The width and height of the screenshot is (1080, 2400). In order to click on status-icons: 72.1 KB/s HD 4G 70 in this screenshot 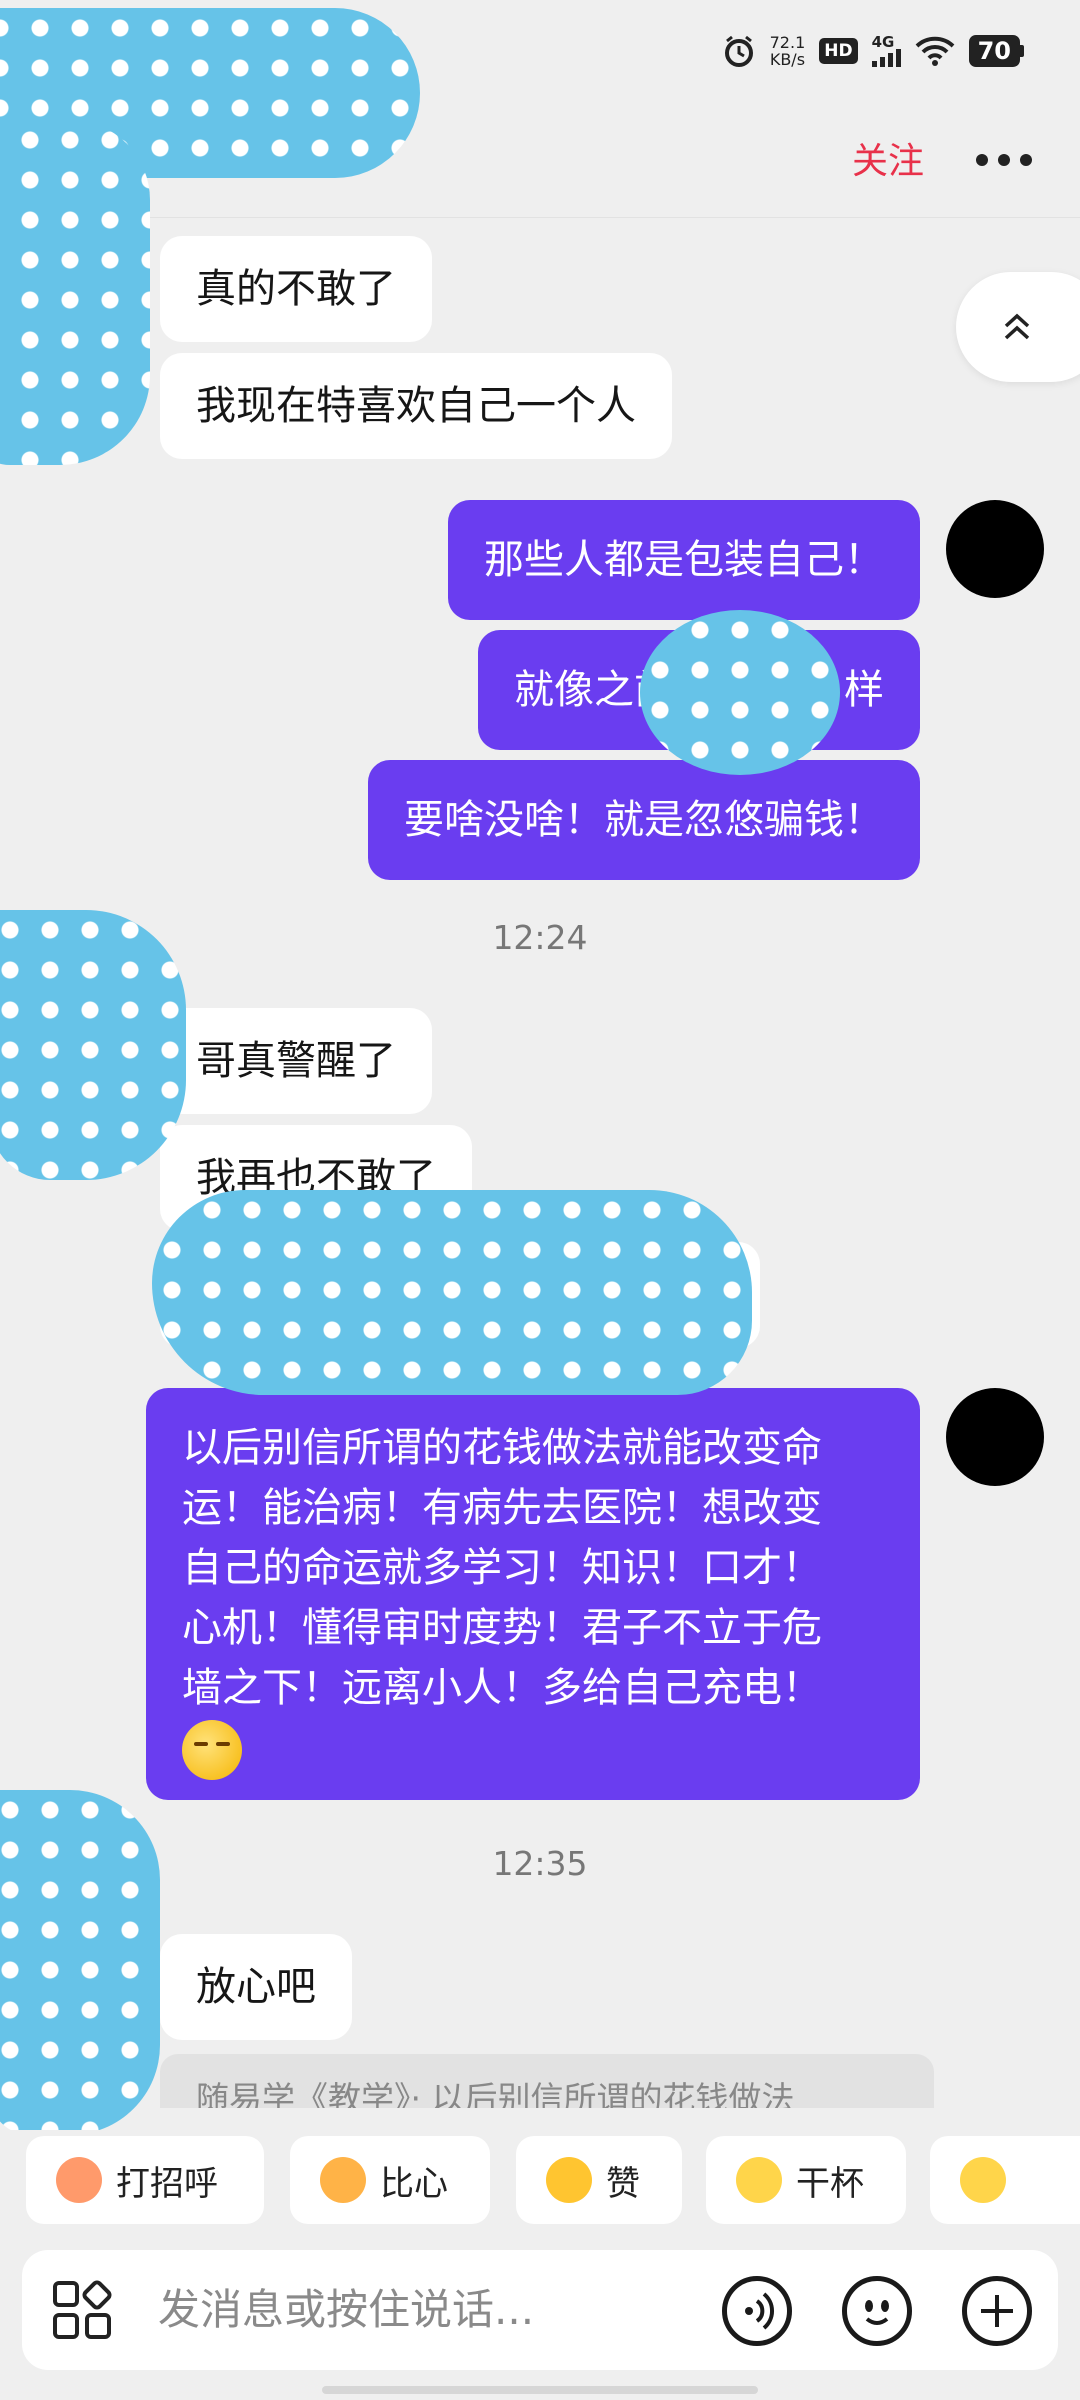, I will do `click(873, 51)`.